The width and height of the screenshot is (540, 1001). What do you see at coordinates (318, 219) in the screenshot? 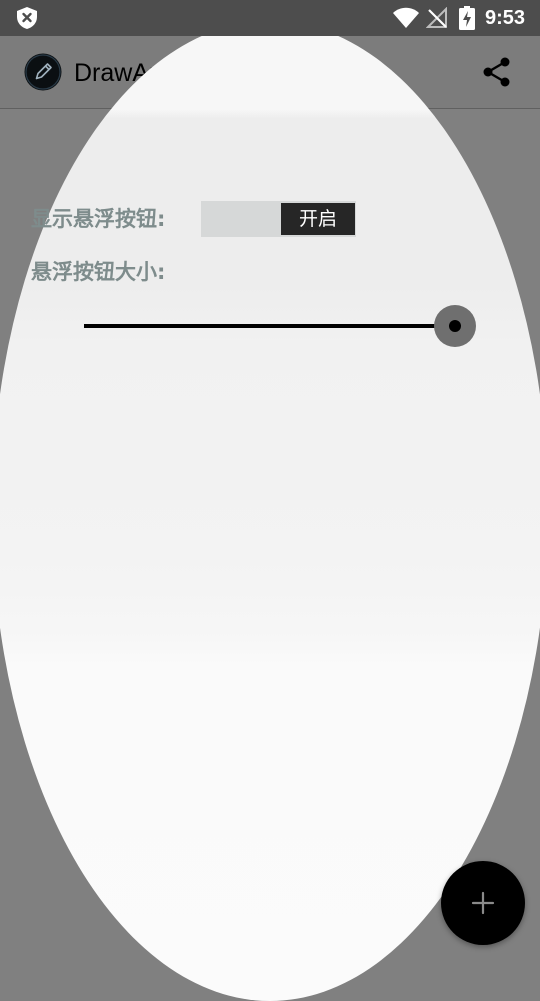
I see `toggle-thumb: 开启` at bounding box center [318, 219].